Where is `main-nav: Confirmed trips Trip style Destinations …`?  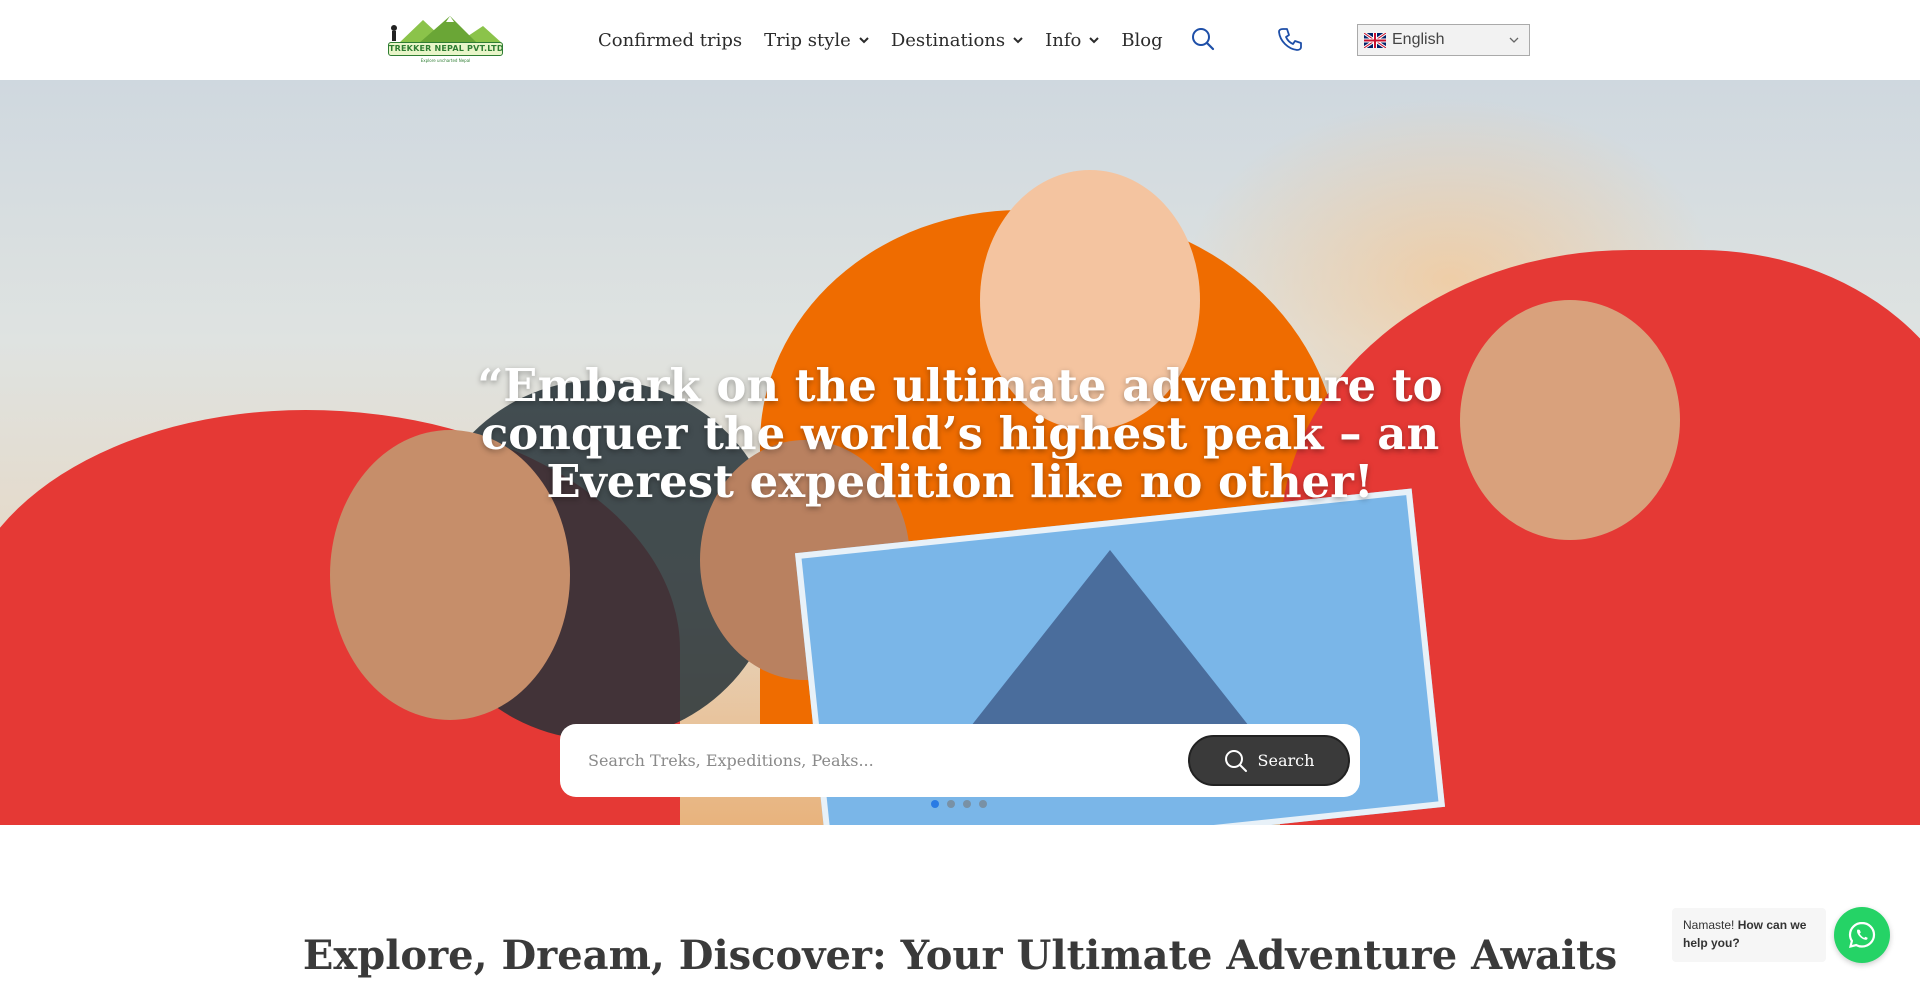
main-nav: Confirmed trips Trip style Destinations … is located at coordinates (891, 40).